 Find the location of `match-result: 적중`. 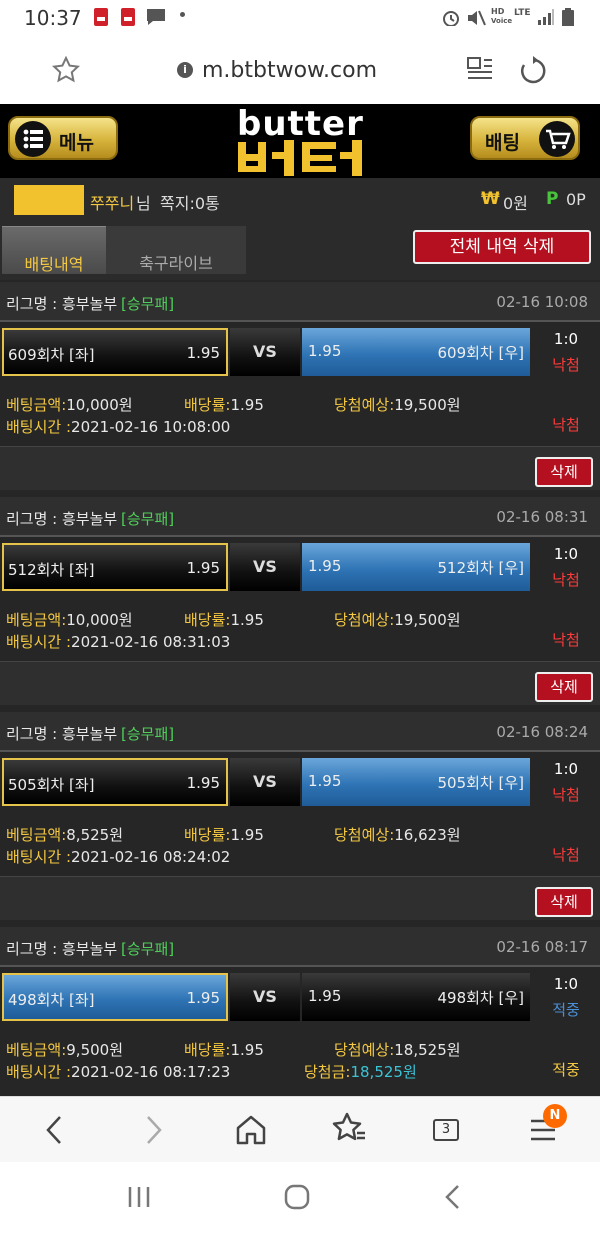

match-result: 적중 is located at coordinates (566, 1010).